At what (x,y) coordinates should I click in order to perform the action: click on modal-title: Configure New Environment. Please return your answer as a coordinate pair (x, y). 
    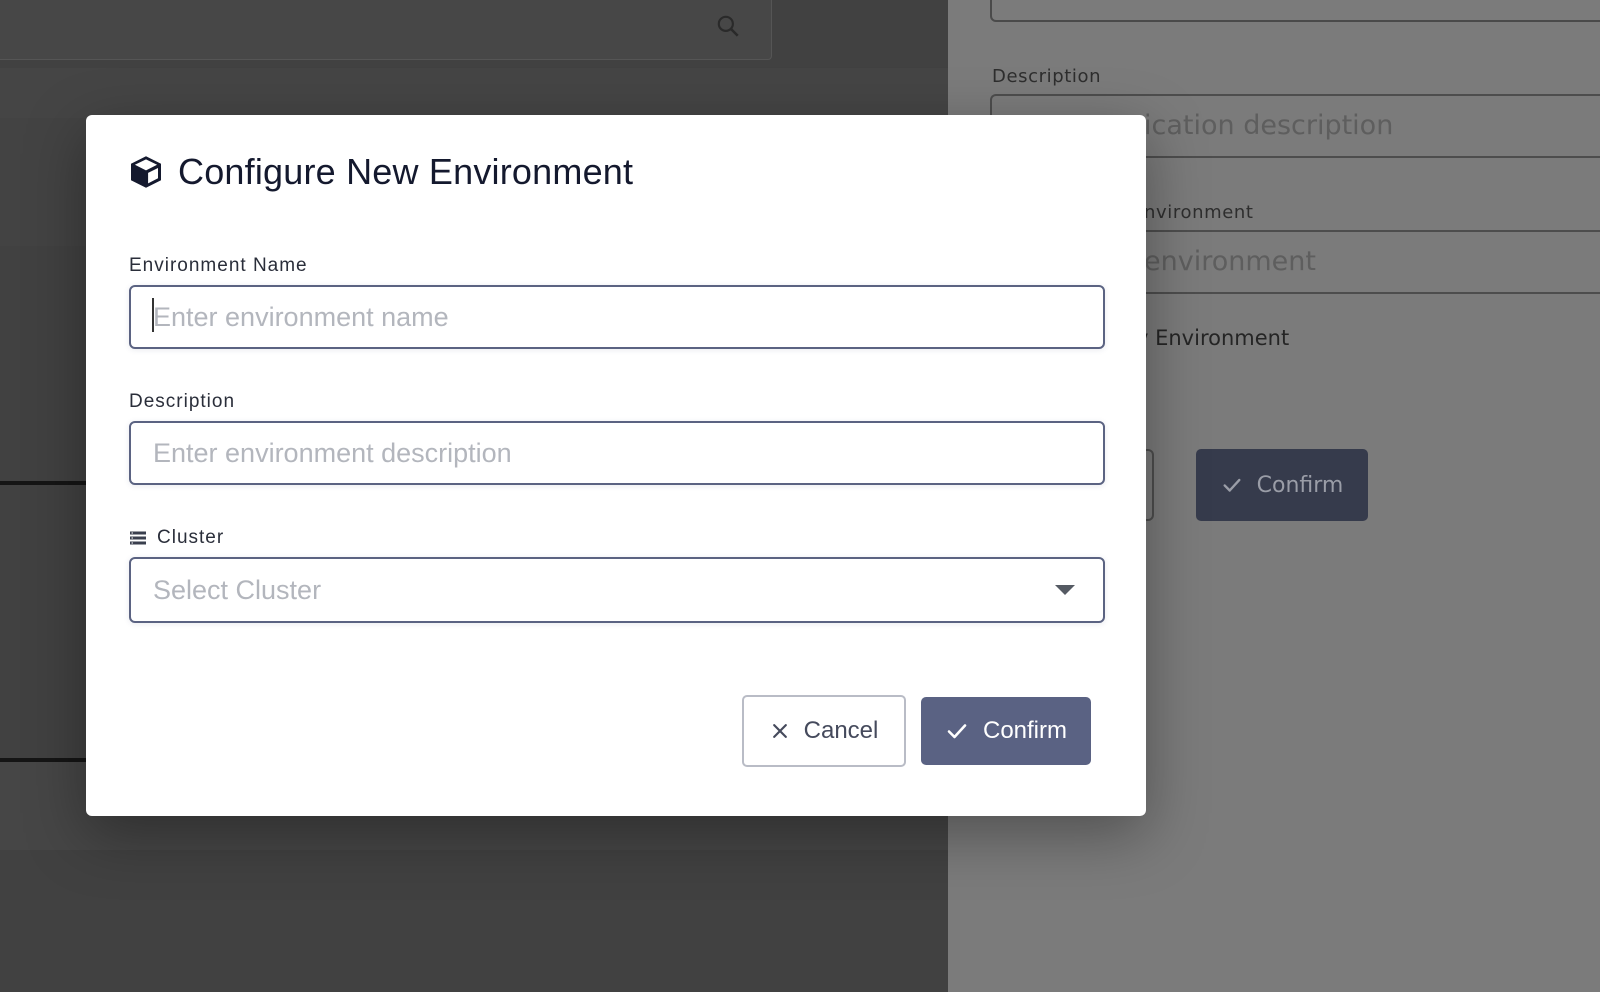
    Looking at the image, I should click on (406, 171).